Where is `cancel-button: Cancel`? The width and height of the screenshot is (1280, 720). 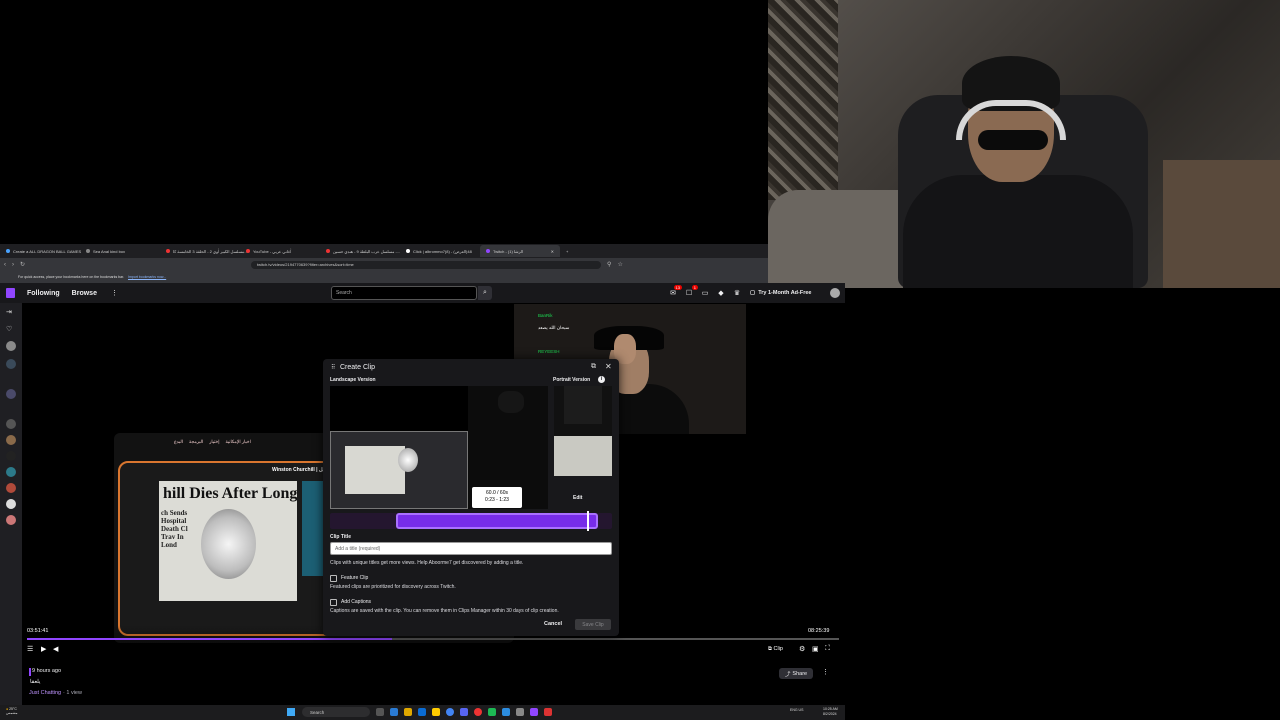 cancel-button: Cancel is located at coordinates (553, 624).